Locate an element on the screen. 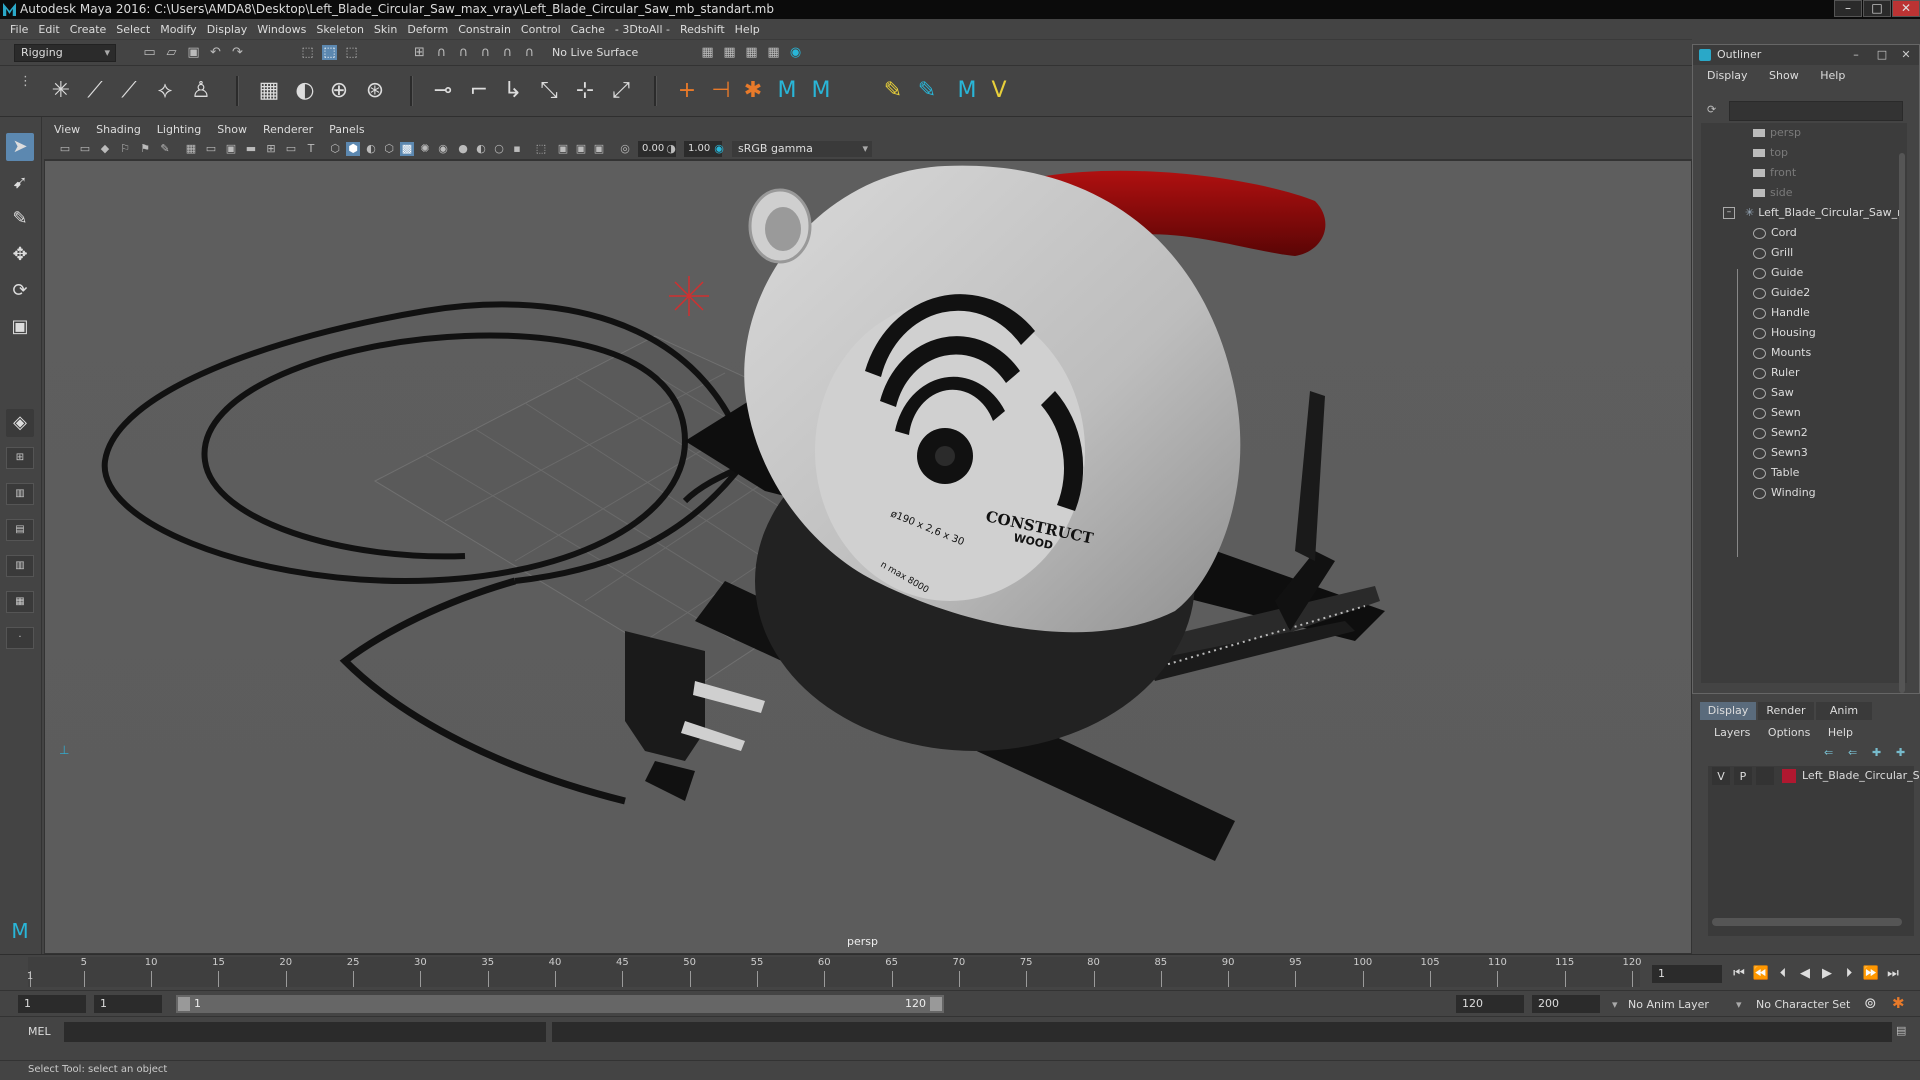 Image resolution: width=1920 pixels, height=1080 pixels. color-management-icon: ◉ is located at coordinates (719, 149).